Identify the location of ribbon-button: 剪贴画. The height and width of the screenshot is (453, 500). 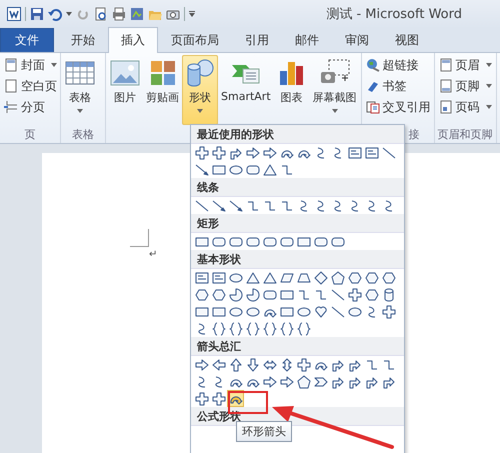
(162, 90).